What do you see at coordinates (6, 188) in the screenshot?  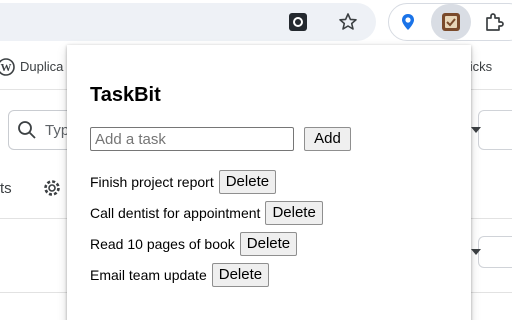 I see `page-settings-text: ts` at bounding box center [6, 188].